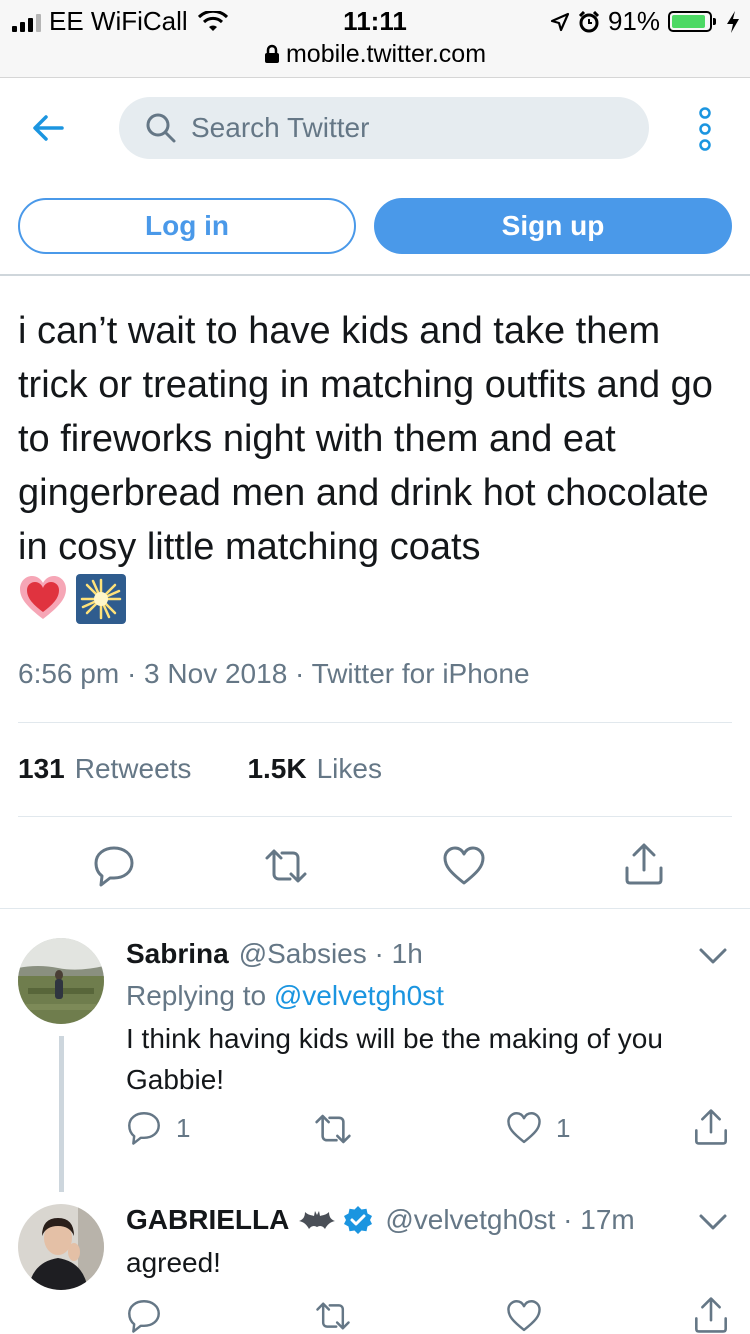 The image size is (750, 1334). Describe the element at coordinates (314, 769) in the screenshot. I see `likes-stat: 1.5K Likes` at that location.